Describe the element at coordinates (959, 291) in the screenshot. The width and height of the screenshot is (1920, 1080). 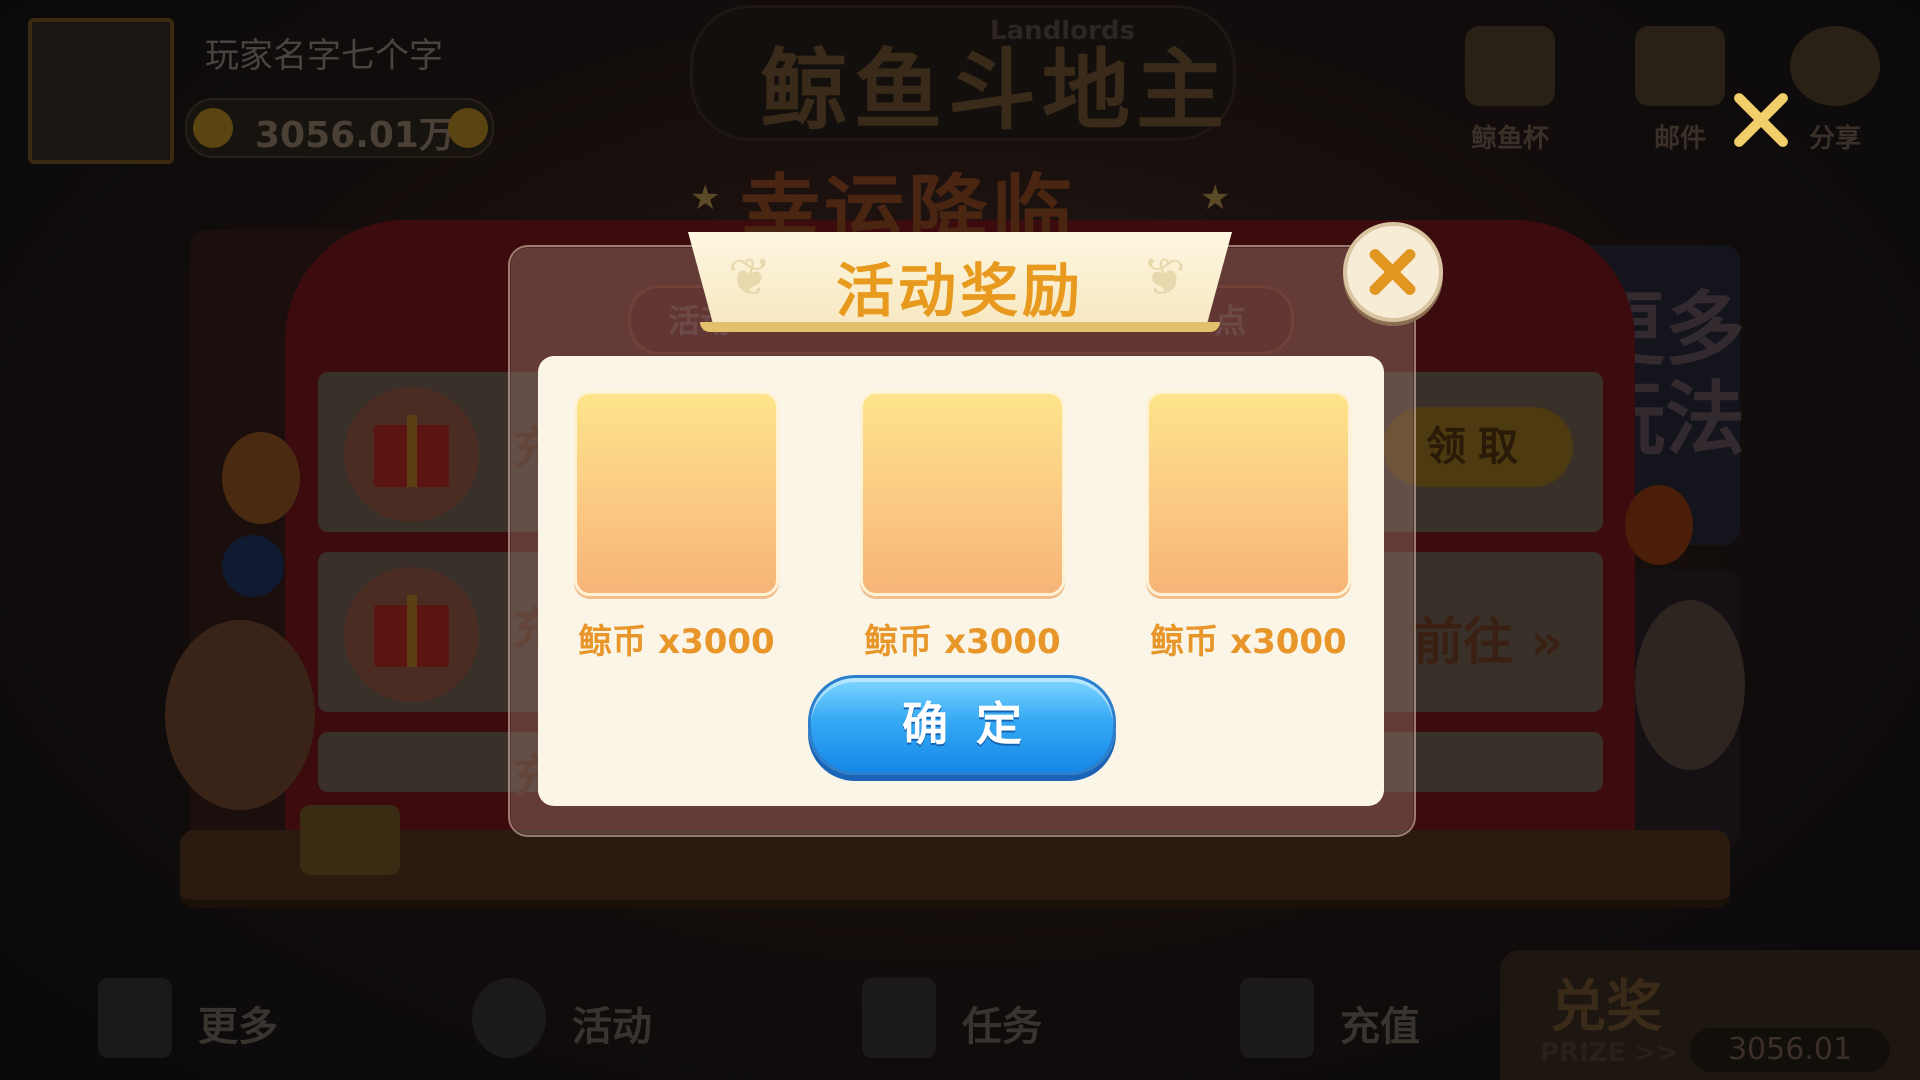
I see `modal-title: 活动奖励` at that location.